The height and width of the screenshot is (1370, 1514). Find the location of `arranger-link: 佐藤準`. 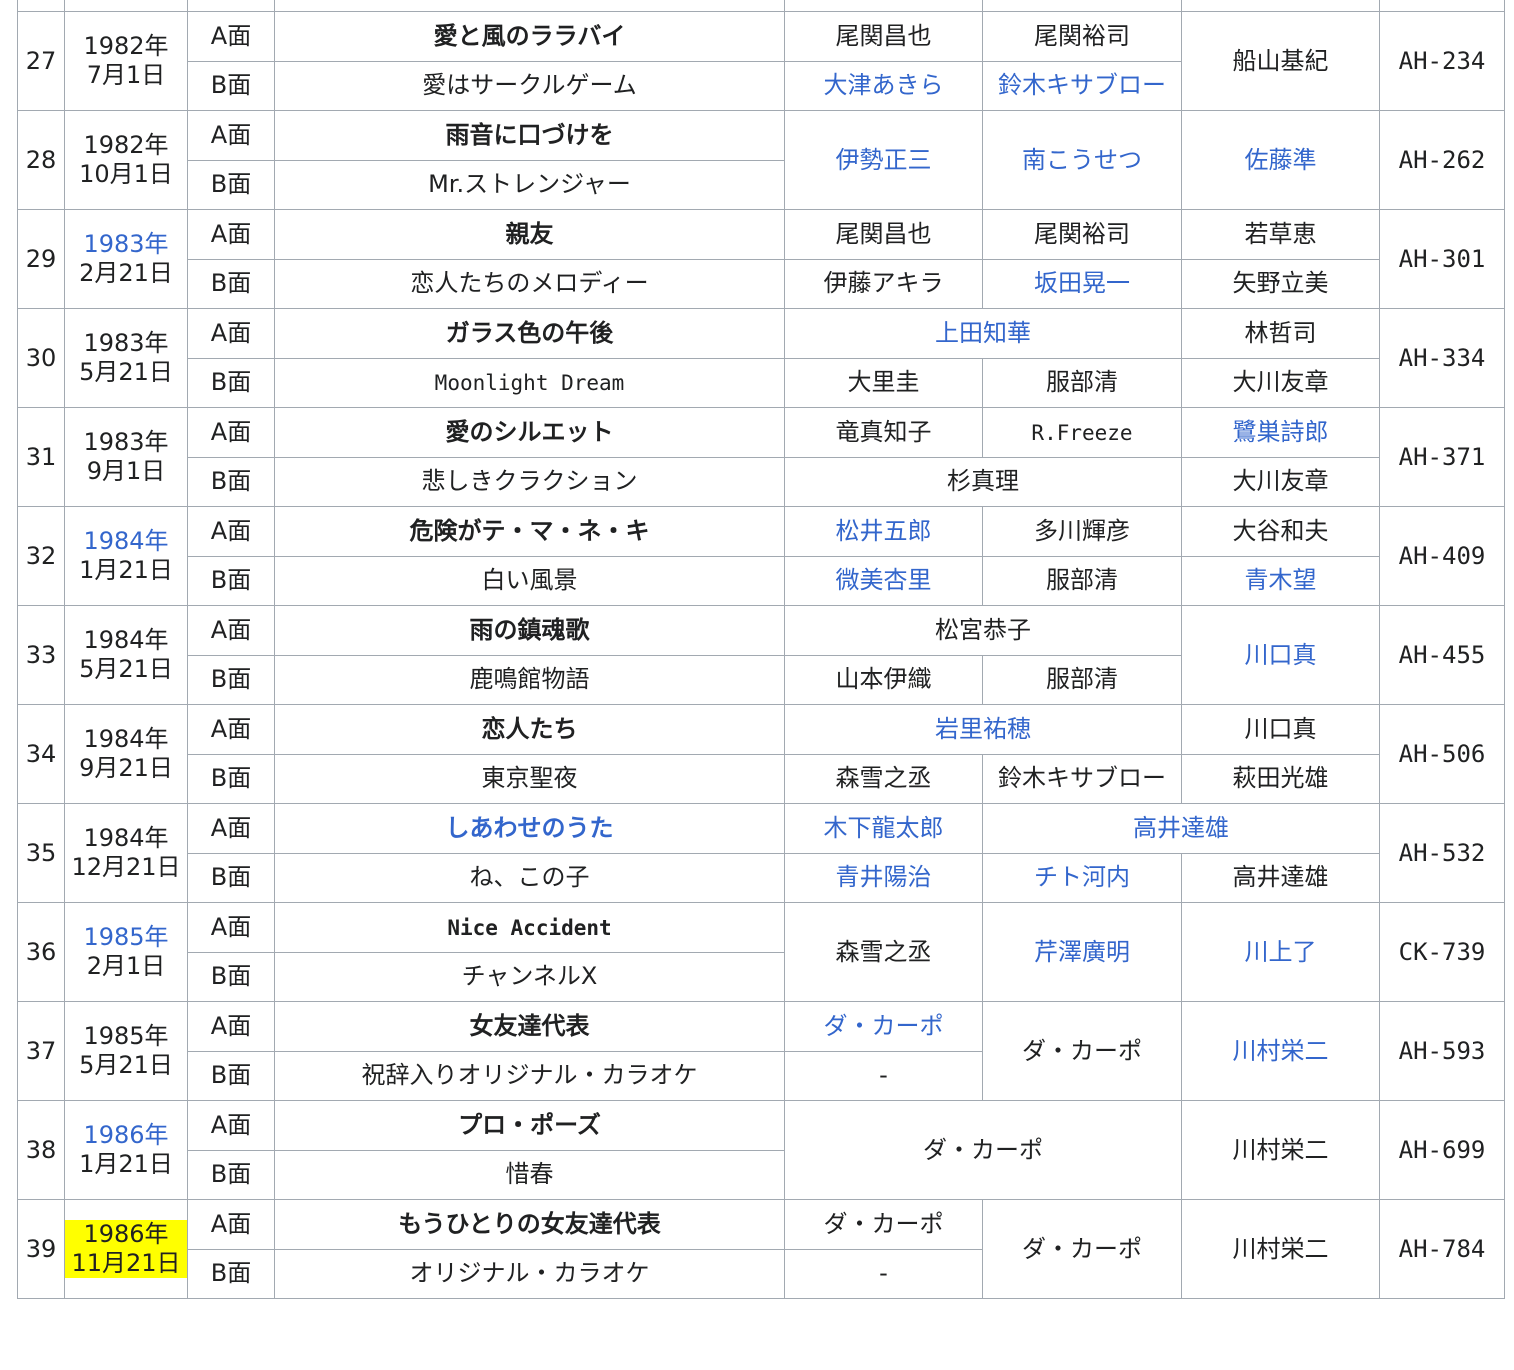

arranger-link: 佐藤準 is located at coordinates (1281, 160).